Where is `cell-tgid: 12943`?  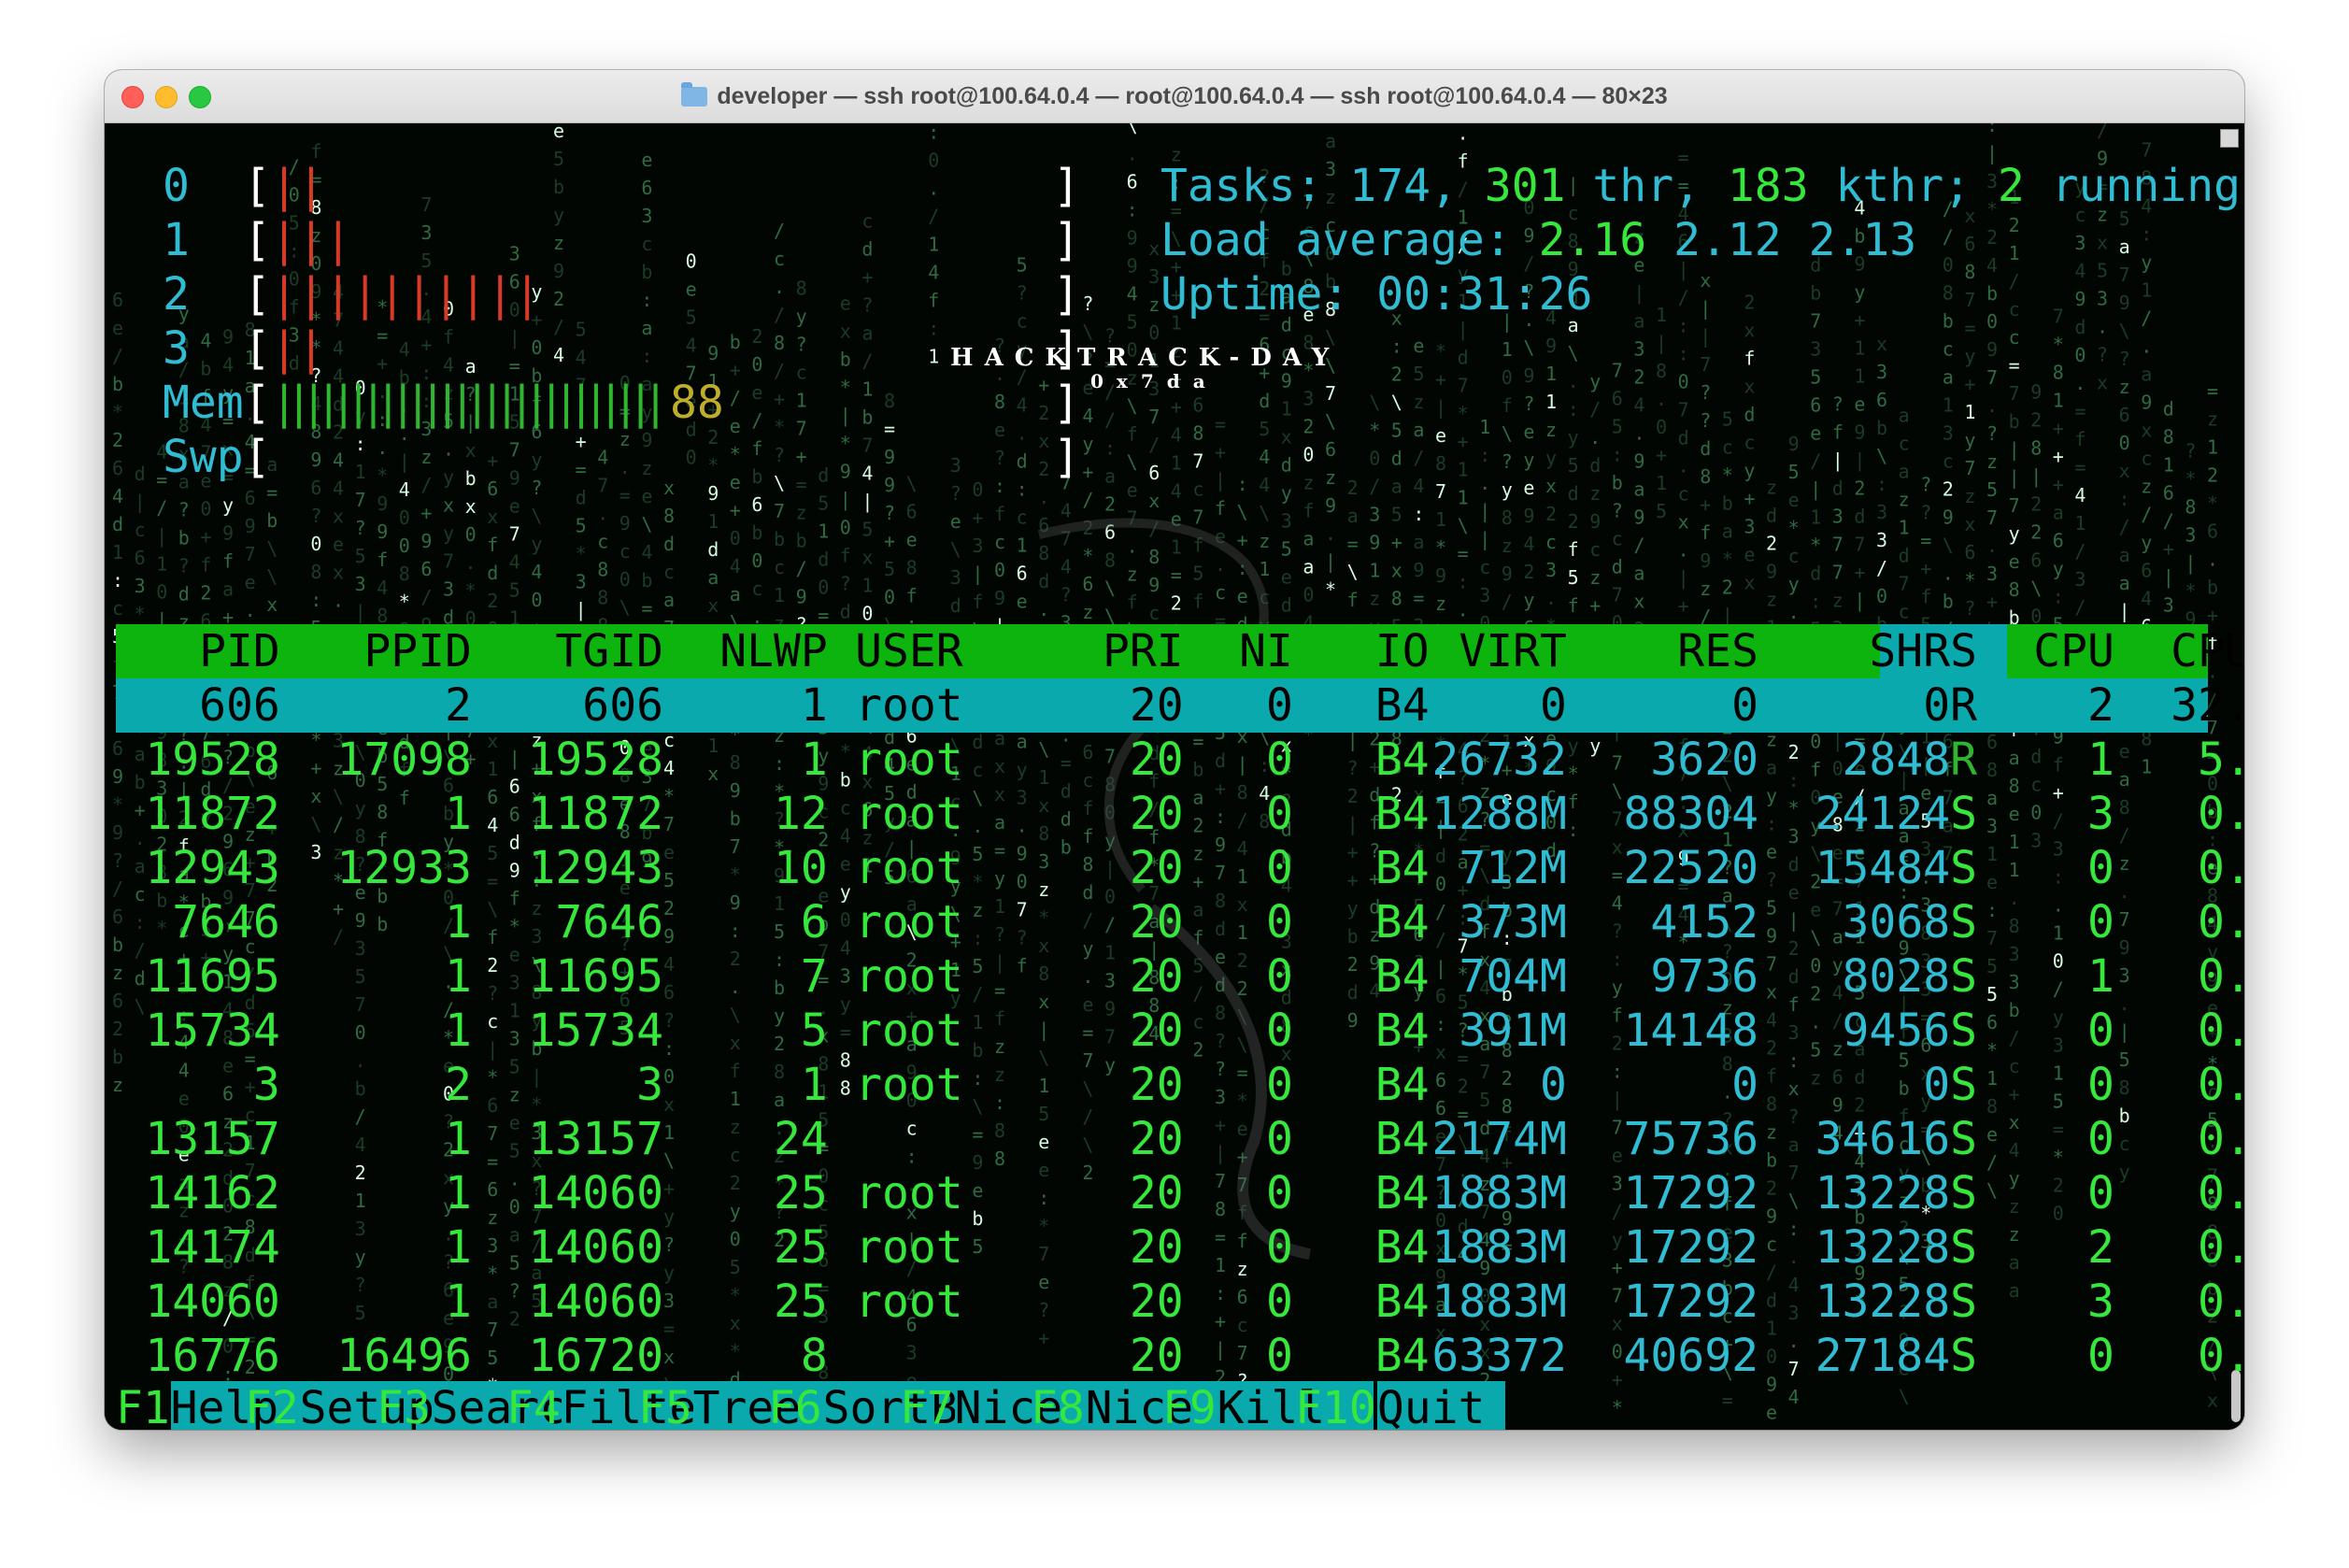
cell-tgid: 12943 is located at coordinates (596, 868).